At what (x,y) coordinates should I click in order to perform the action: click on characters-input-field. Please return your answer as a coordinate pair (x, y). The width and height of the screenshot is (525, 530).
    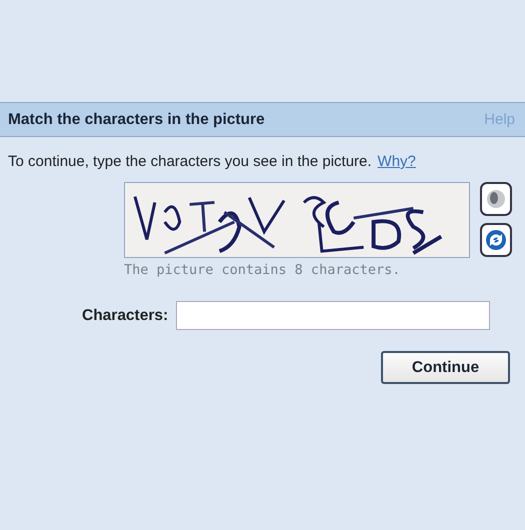
    Looking at the image, I should click on (333, 315).